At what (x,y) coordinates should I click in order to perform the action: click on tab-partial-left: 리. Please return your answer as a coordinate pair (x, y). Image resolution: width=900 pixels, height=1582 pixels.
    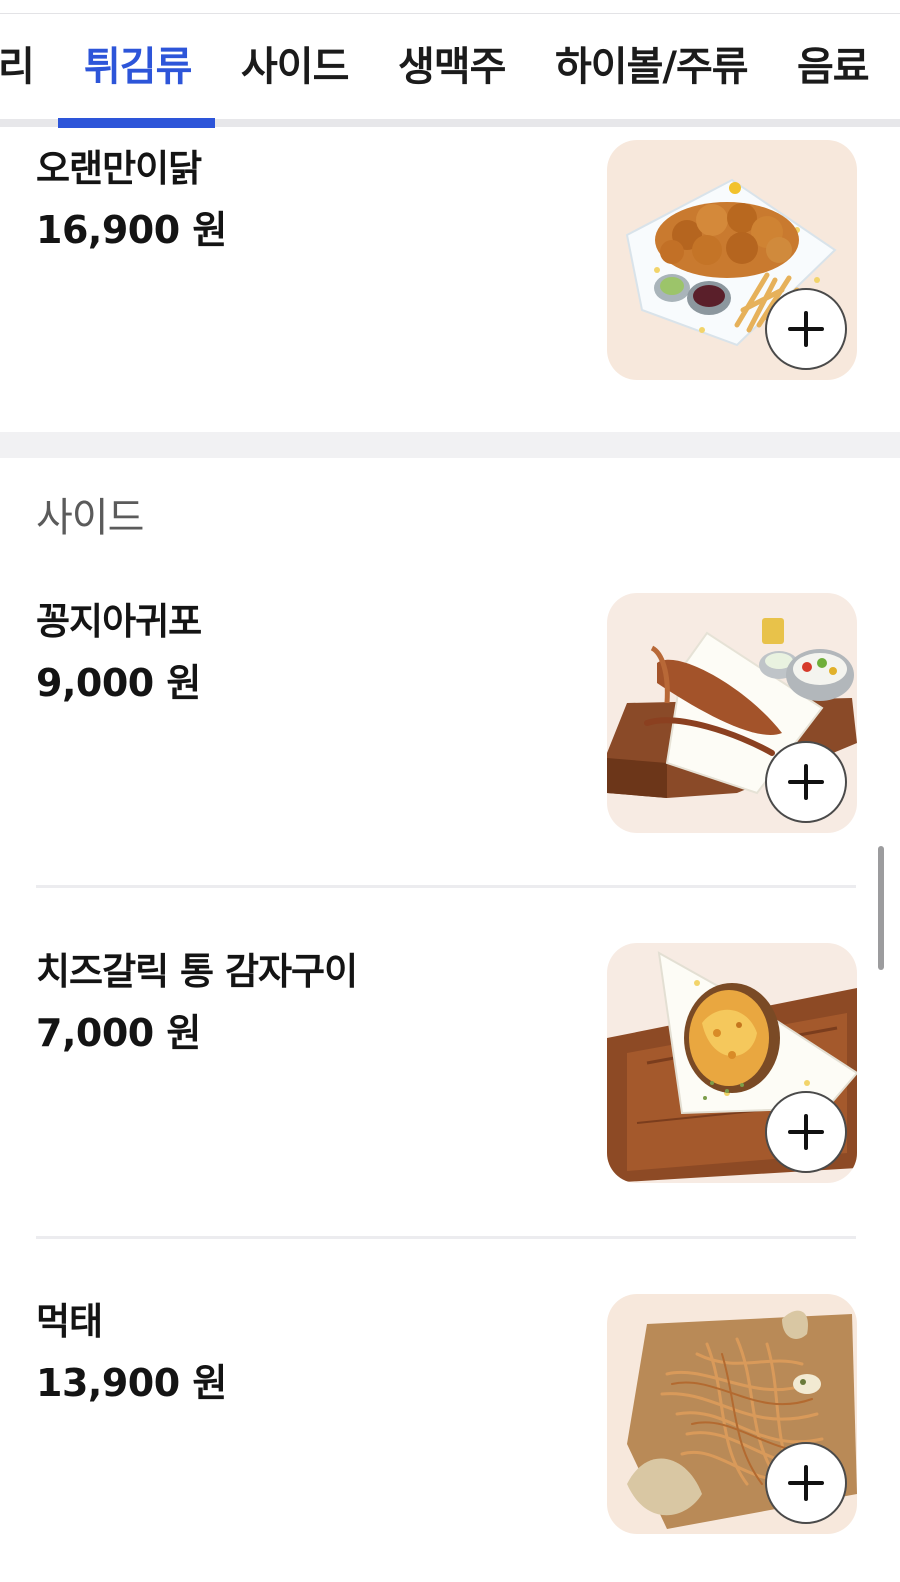
    Looking at the image, I should click on (17, 67).